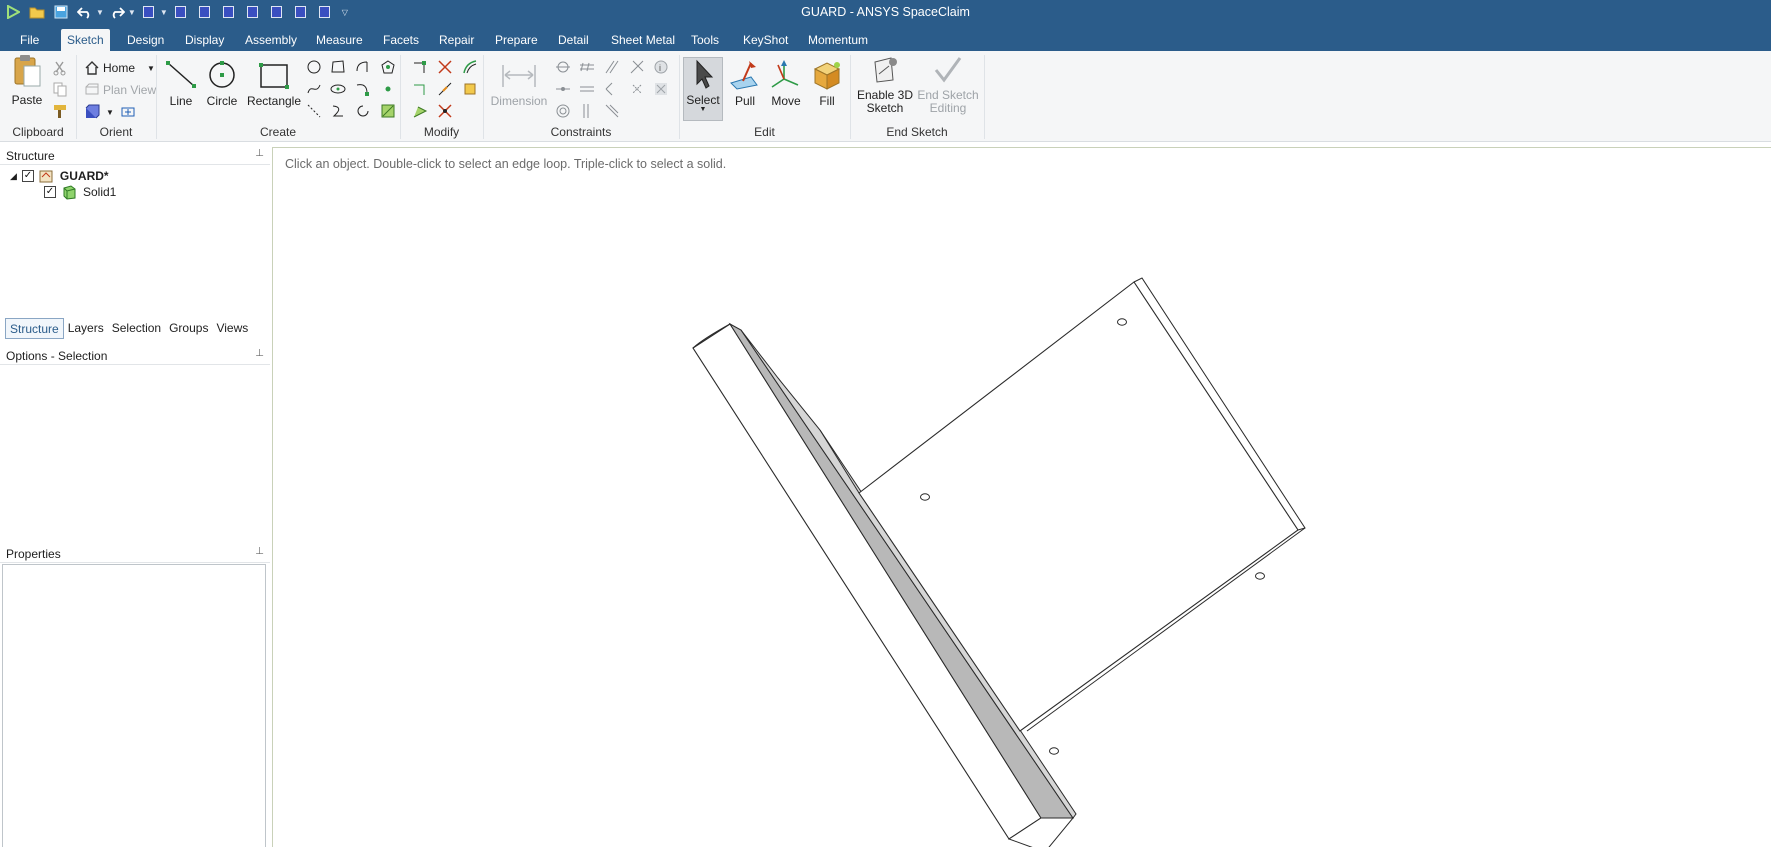  I want to click on symmetric-constraint-icon, so click(637, 89).